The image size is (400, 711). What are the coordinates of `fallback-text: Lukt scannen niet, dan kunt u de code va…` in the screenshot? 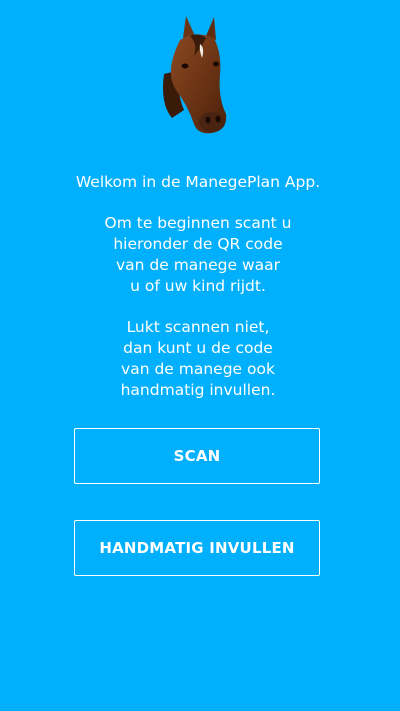 It's located at (198, 359).